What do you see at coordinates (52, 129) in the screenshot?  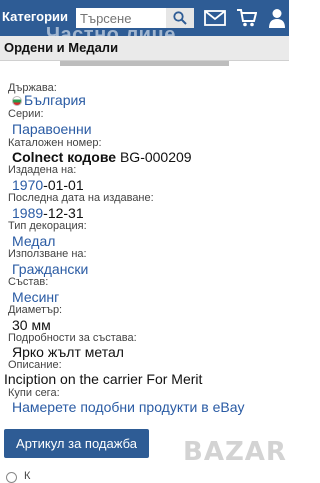 I see `series-link: Паравоенни` at bounding box center [52, 129].